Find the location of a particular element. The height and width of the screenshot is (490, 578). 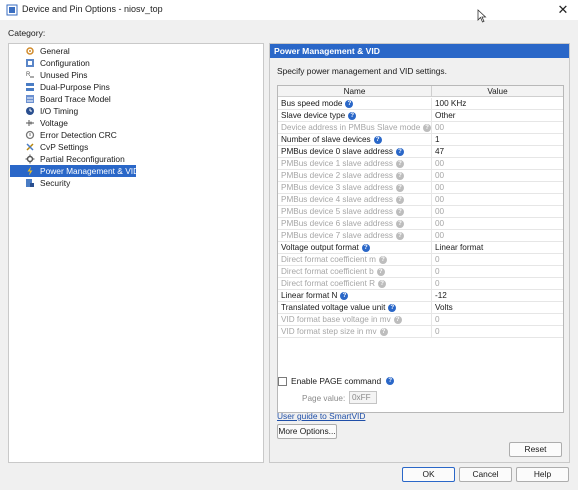

row-name: VID format base voltage in mv? is located at coordinates (355, 319).